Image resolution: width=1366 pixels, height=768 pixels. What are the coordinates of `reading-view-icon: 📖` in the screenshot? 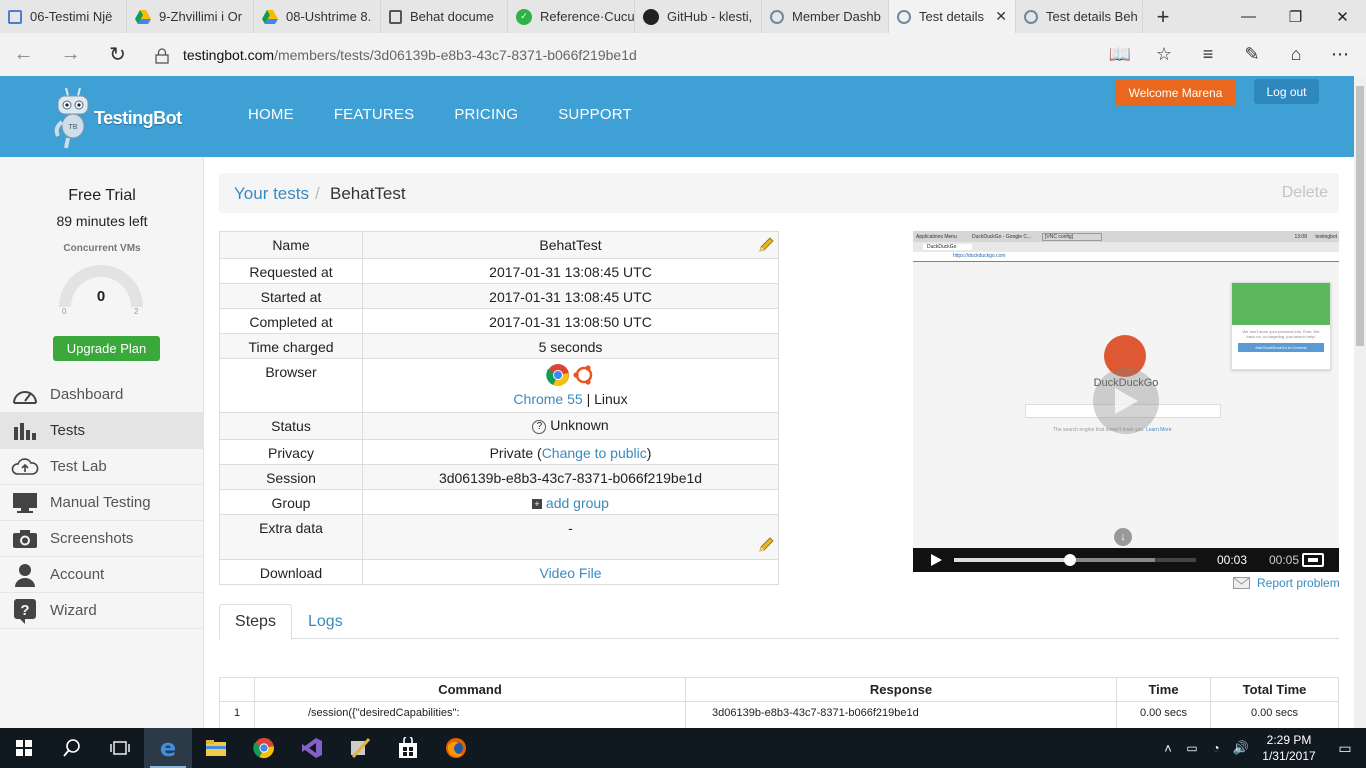 It's located at (1120, 54).